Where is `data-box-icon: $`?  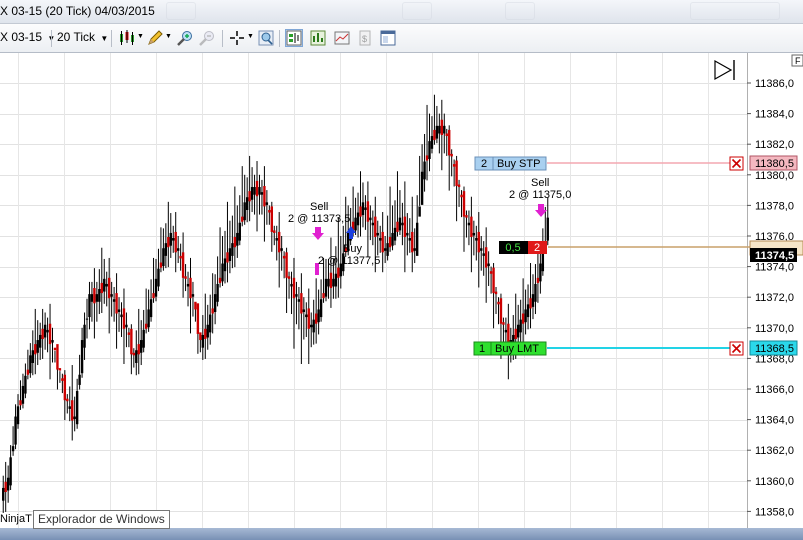
data-box-icon: $ is located at coordinates (365, 38).